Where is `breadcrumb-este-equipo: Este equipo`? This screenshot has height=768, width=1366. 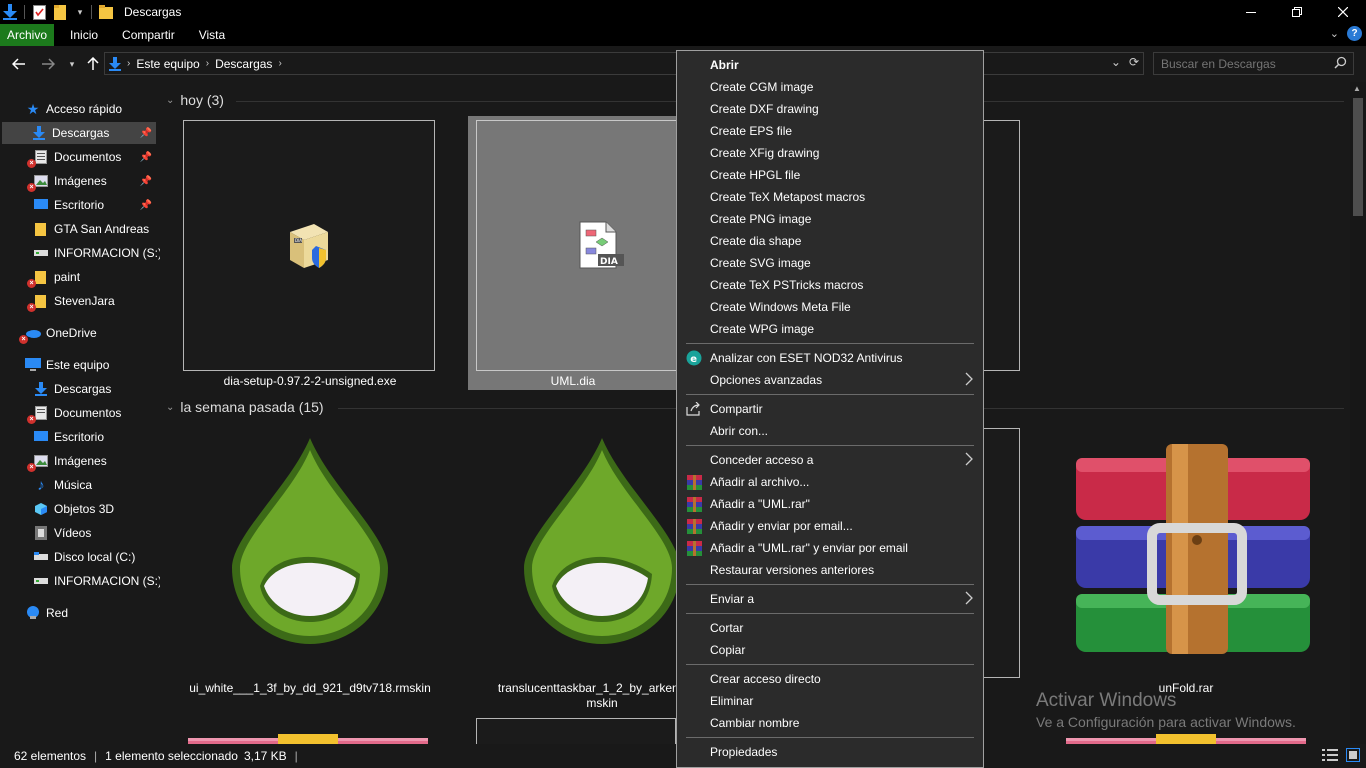
breadcrumb-este-equipo: Este equipo is located at coordinates (167, 64).